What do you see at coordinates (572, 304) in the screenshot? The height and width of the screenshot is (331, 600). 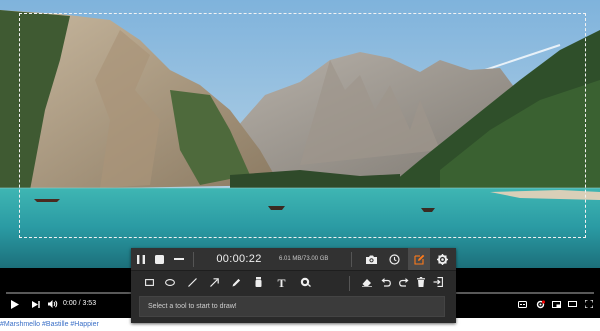 I see `theater-mode-icon` at bounding box center [572, 304].